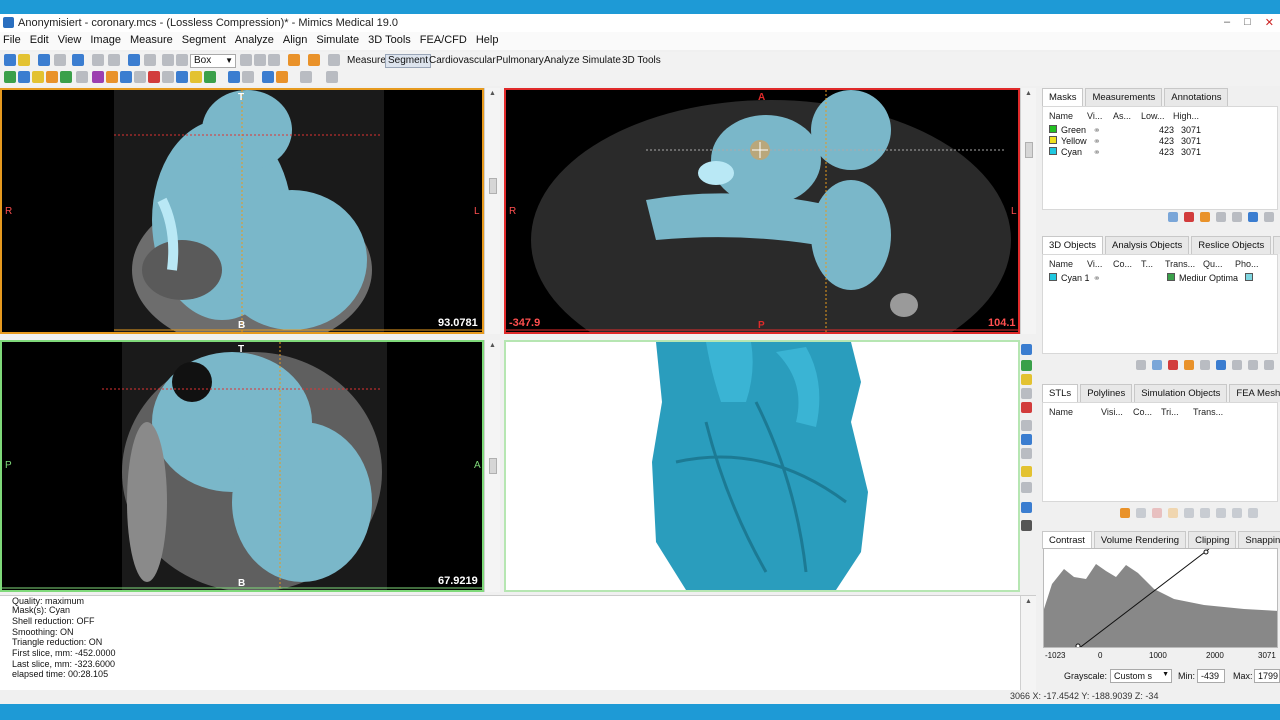 The height and width of the screenshot is (720, 1280). Describe the element at coordinates (1026, 349) in the screenshot. I see `view-layout-icon` at that location.